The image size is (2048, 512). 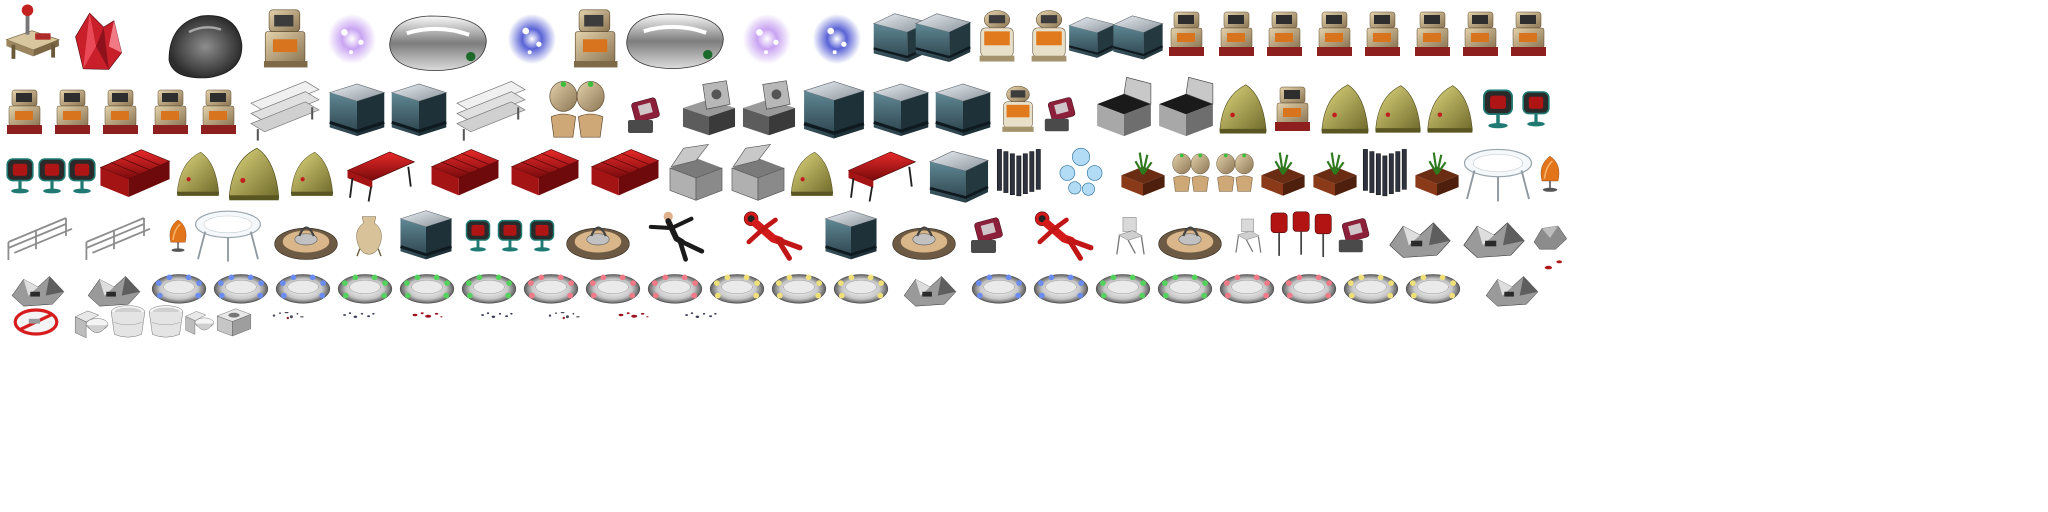 I want to click on red-bench-sprite, so click(x=381, y=176).